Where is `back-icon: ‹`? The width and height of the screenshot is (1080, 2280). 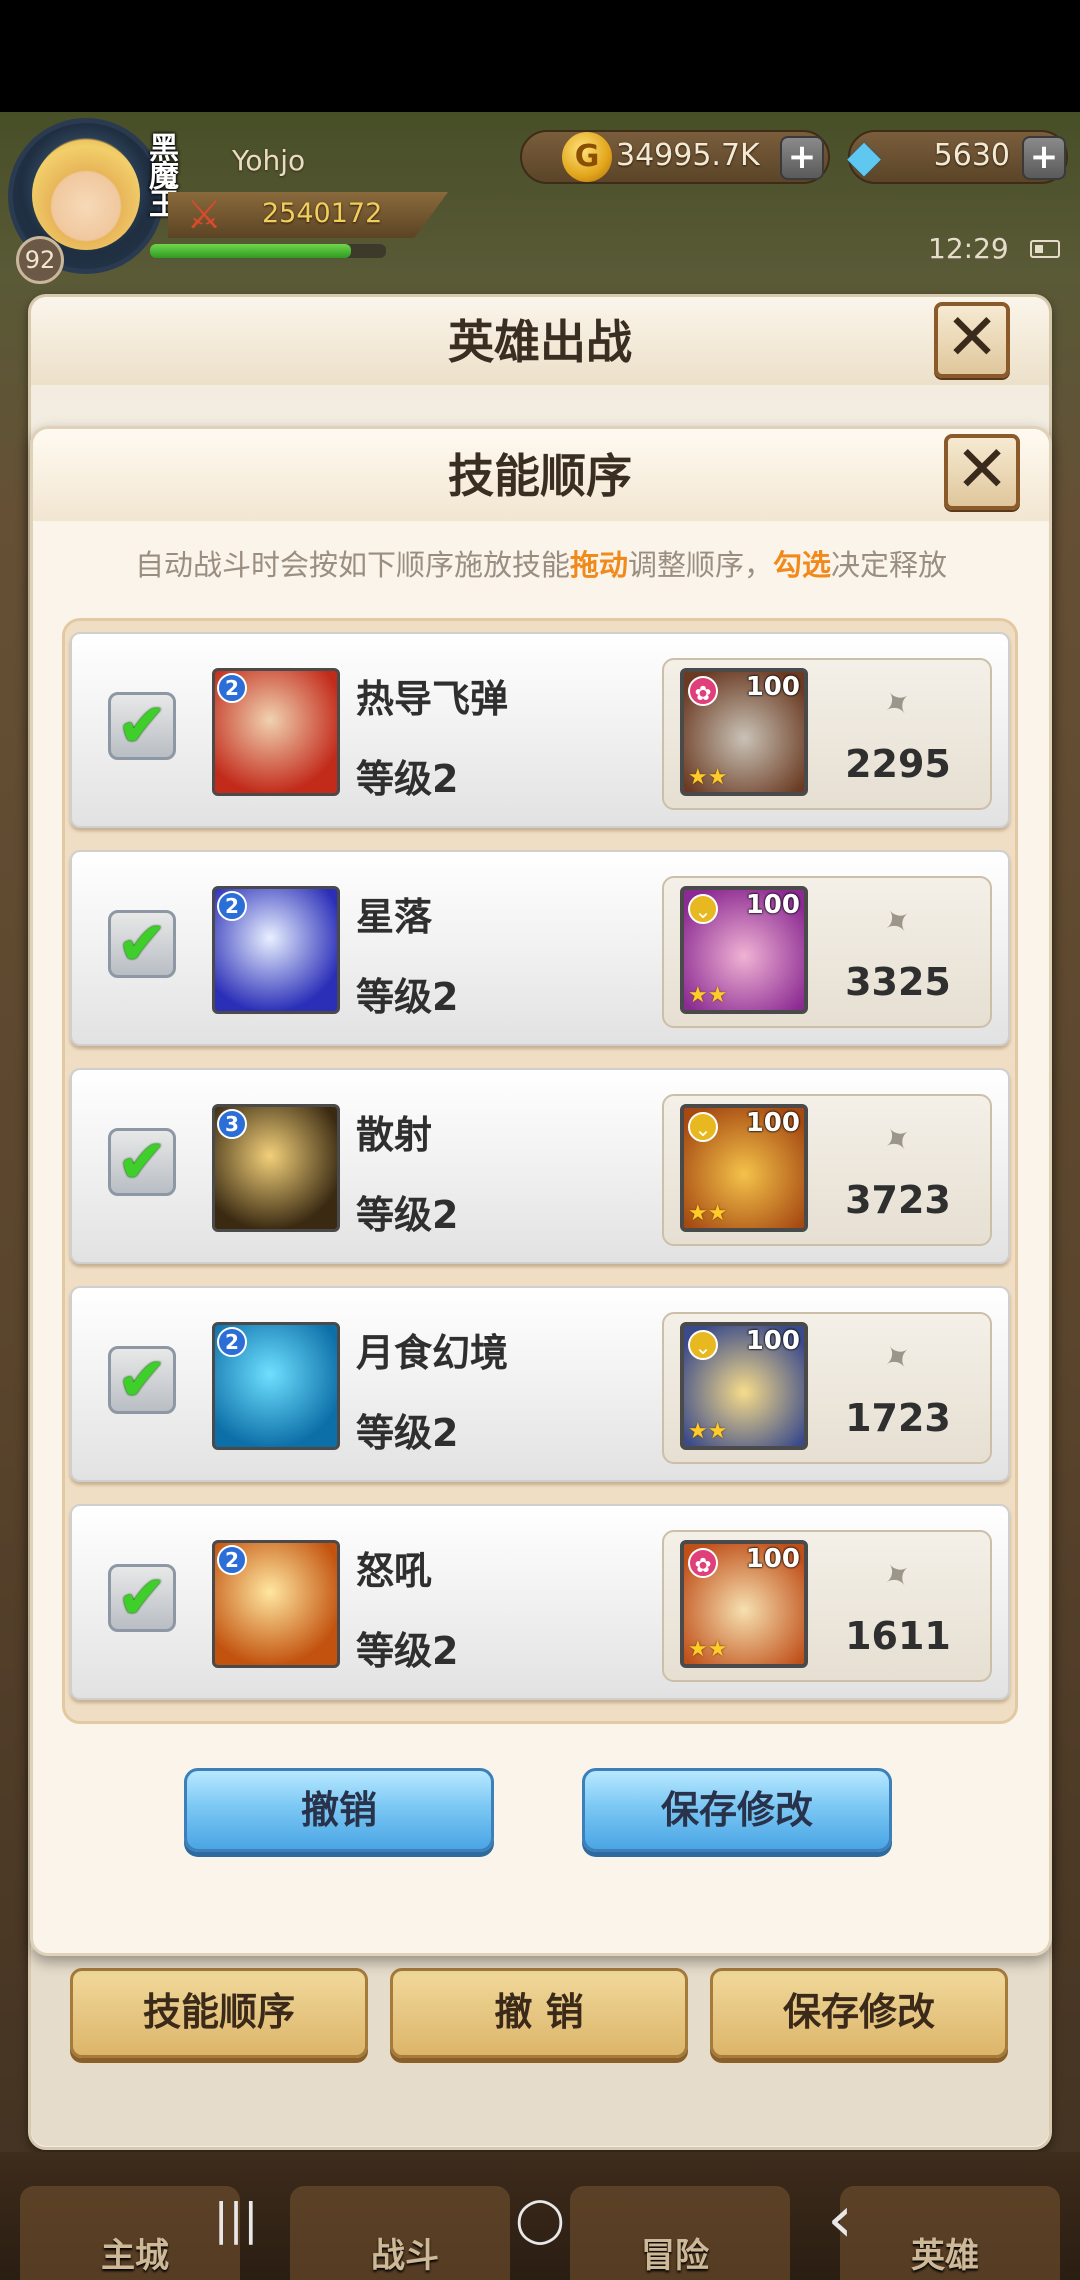
back-icon: ‹ is located at coordinates (840, 2220).